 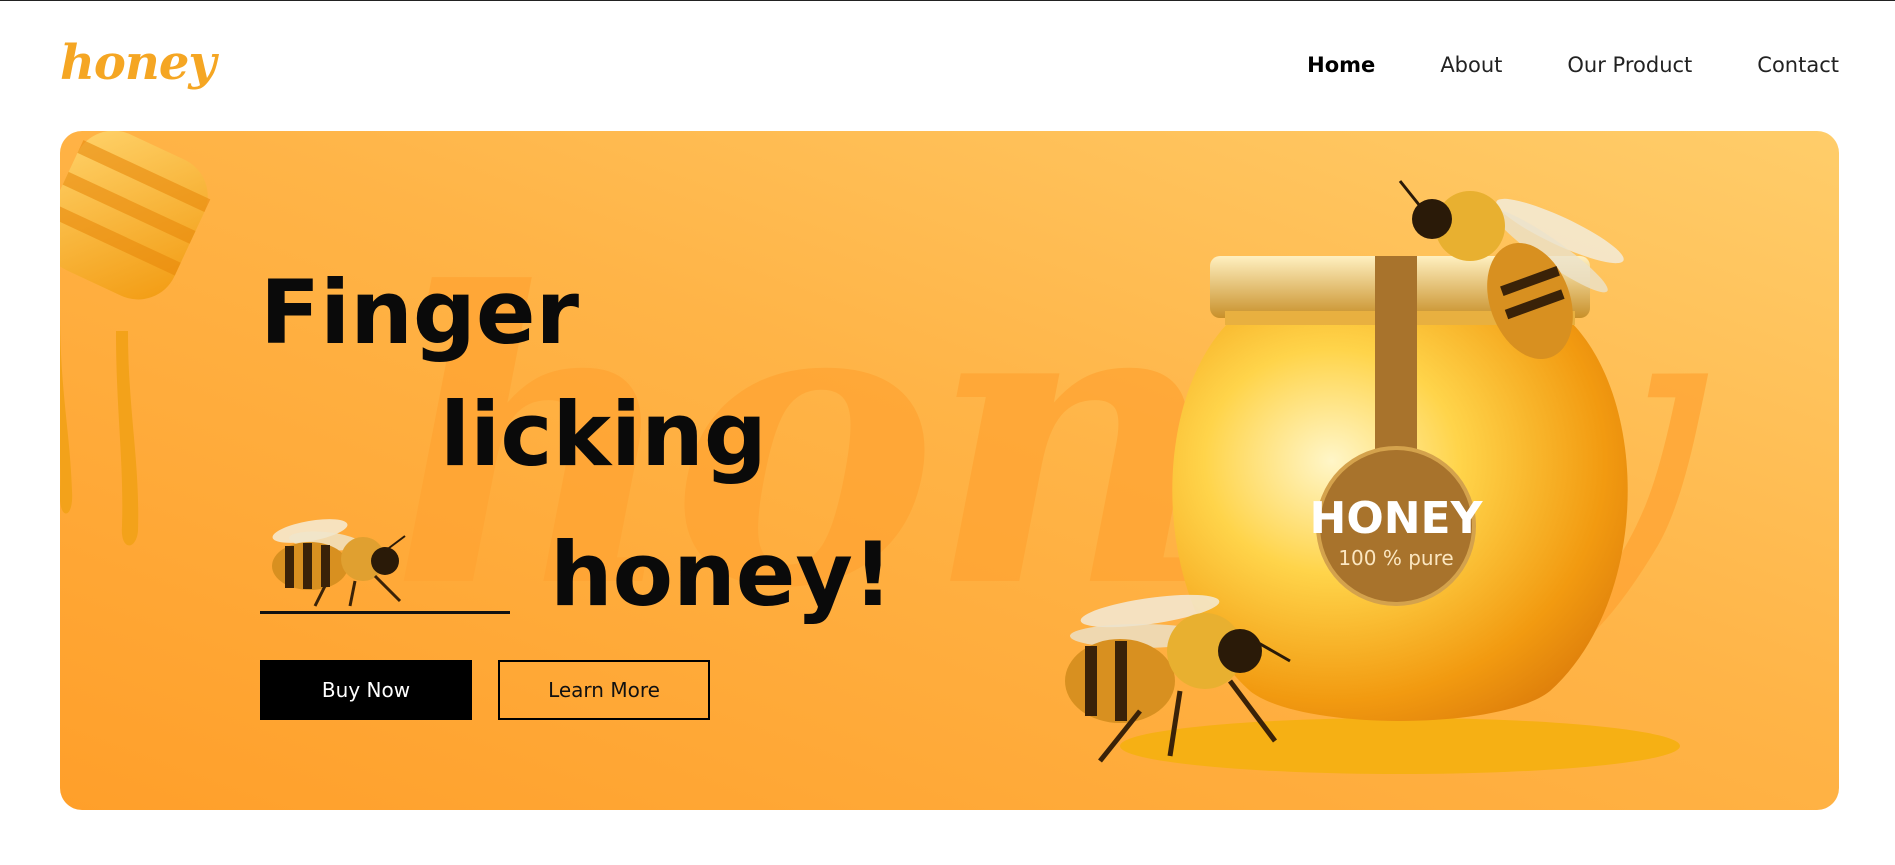 What do you see at coordinates (721, 574) in the screenshot?
I see `headline-line-3: honey!` at bounding box center [721, 574].